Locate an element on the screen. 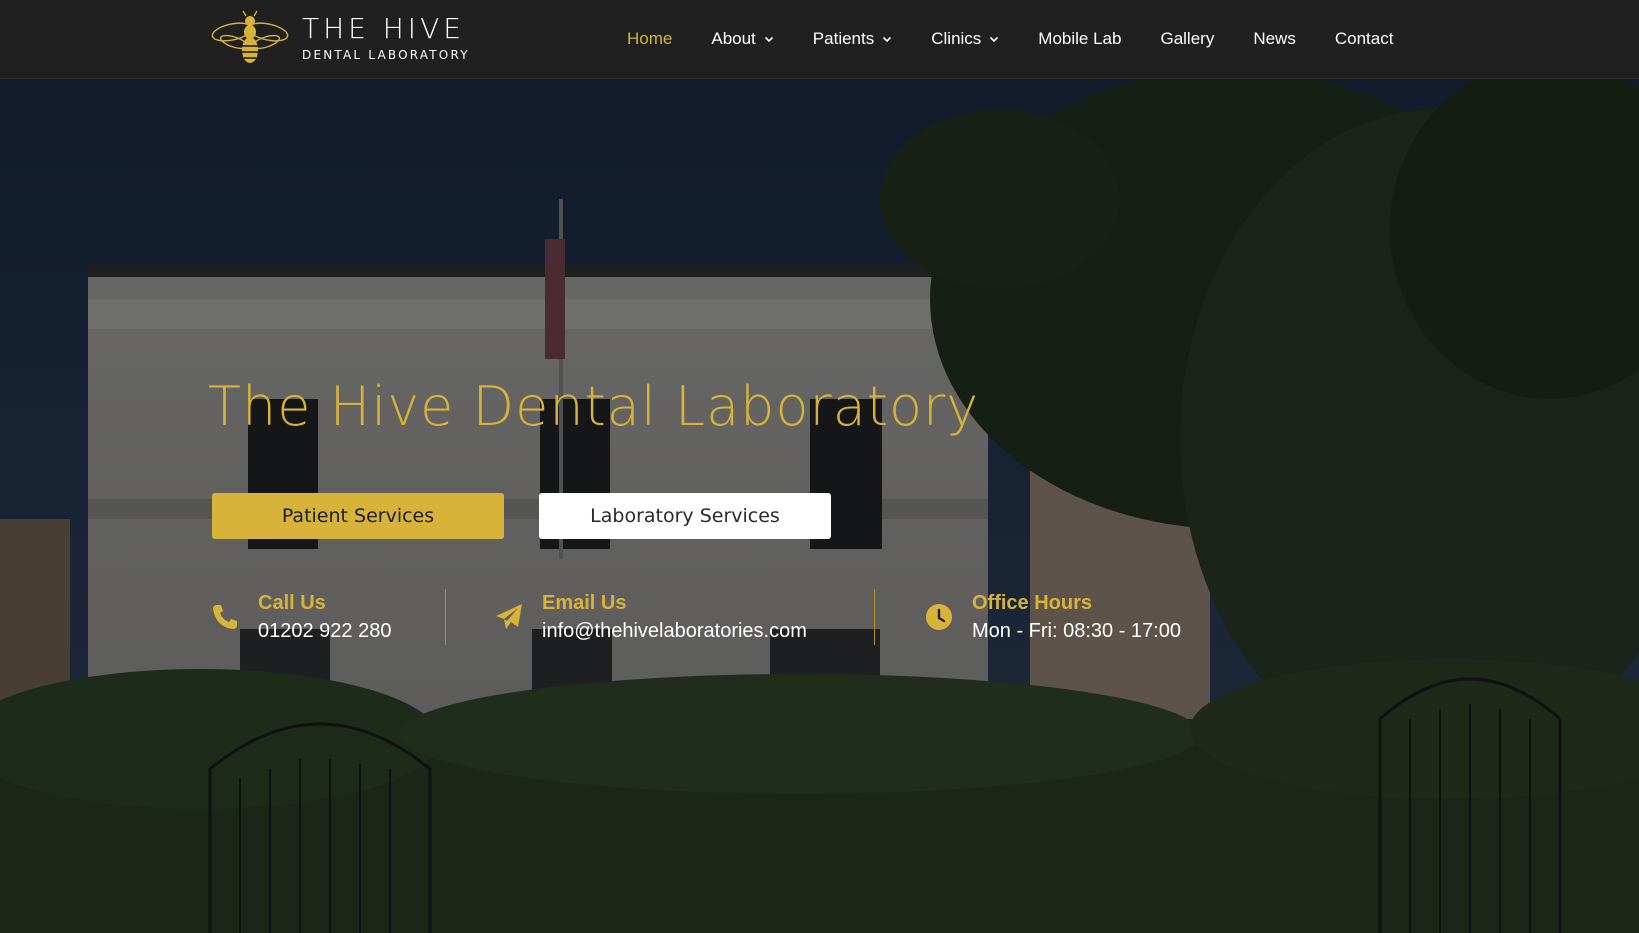 The image size is (1639, 933). office-hours: Mon - Fri: 08:30 - 17:00 is located at coordinates (1076, 631).